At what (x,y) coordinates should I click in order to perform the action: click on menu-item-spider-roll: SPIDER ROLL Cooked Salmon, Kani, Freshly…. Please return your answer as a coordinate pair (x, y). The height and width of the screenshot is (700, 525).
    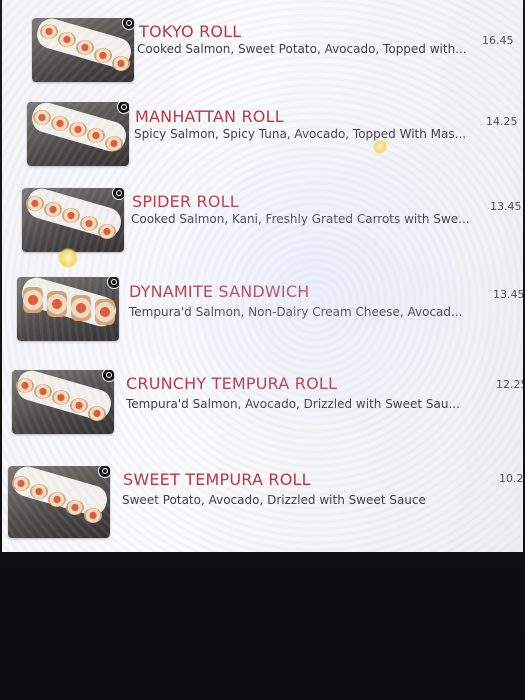
    Looking at the image, I should click on (262, 224).